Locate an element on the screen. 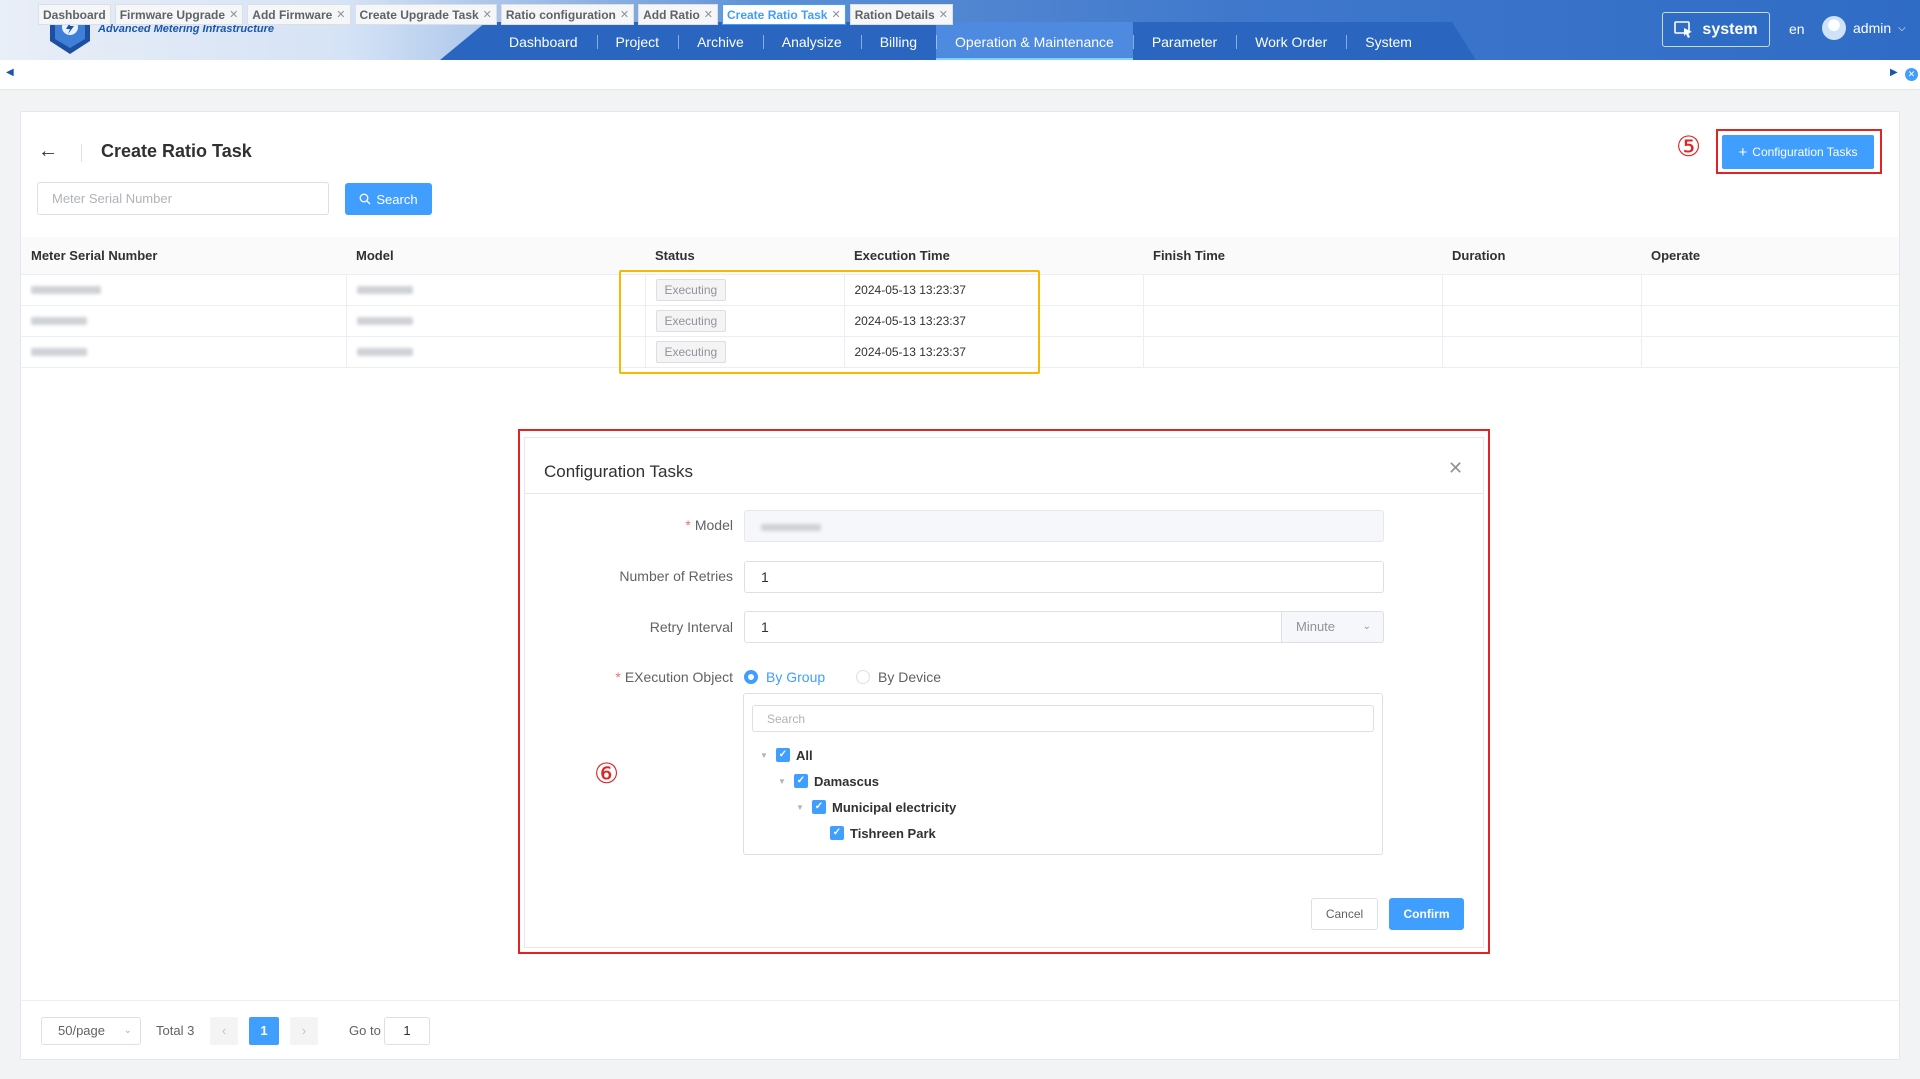 The height and width of the screenshot is (1079, 1920). prev-page-button: ‹ is located at coordinates (224, 1031).